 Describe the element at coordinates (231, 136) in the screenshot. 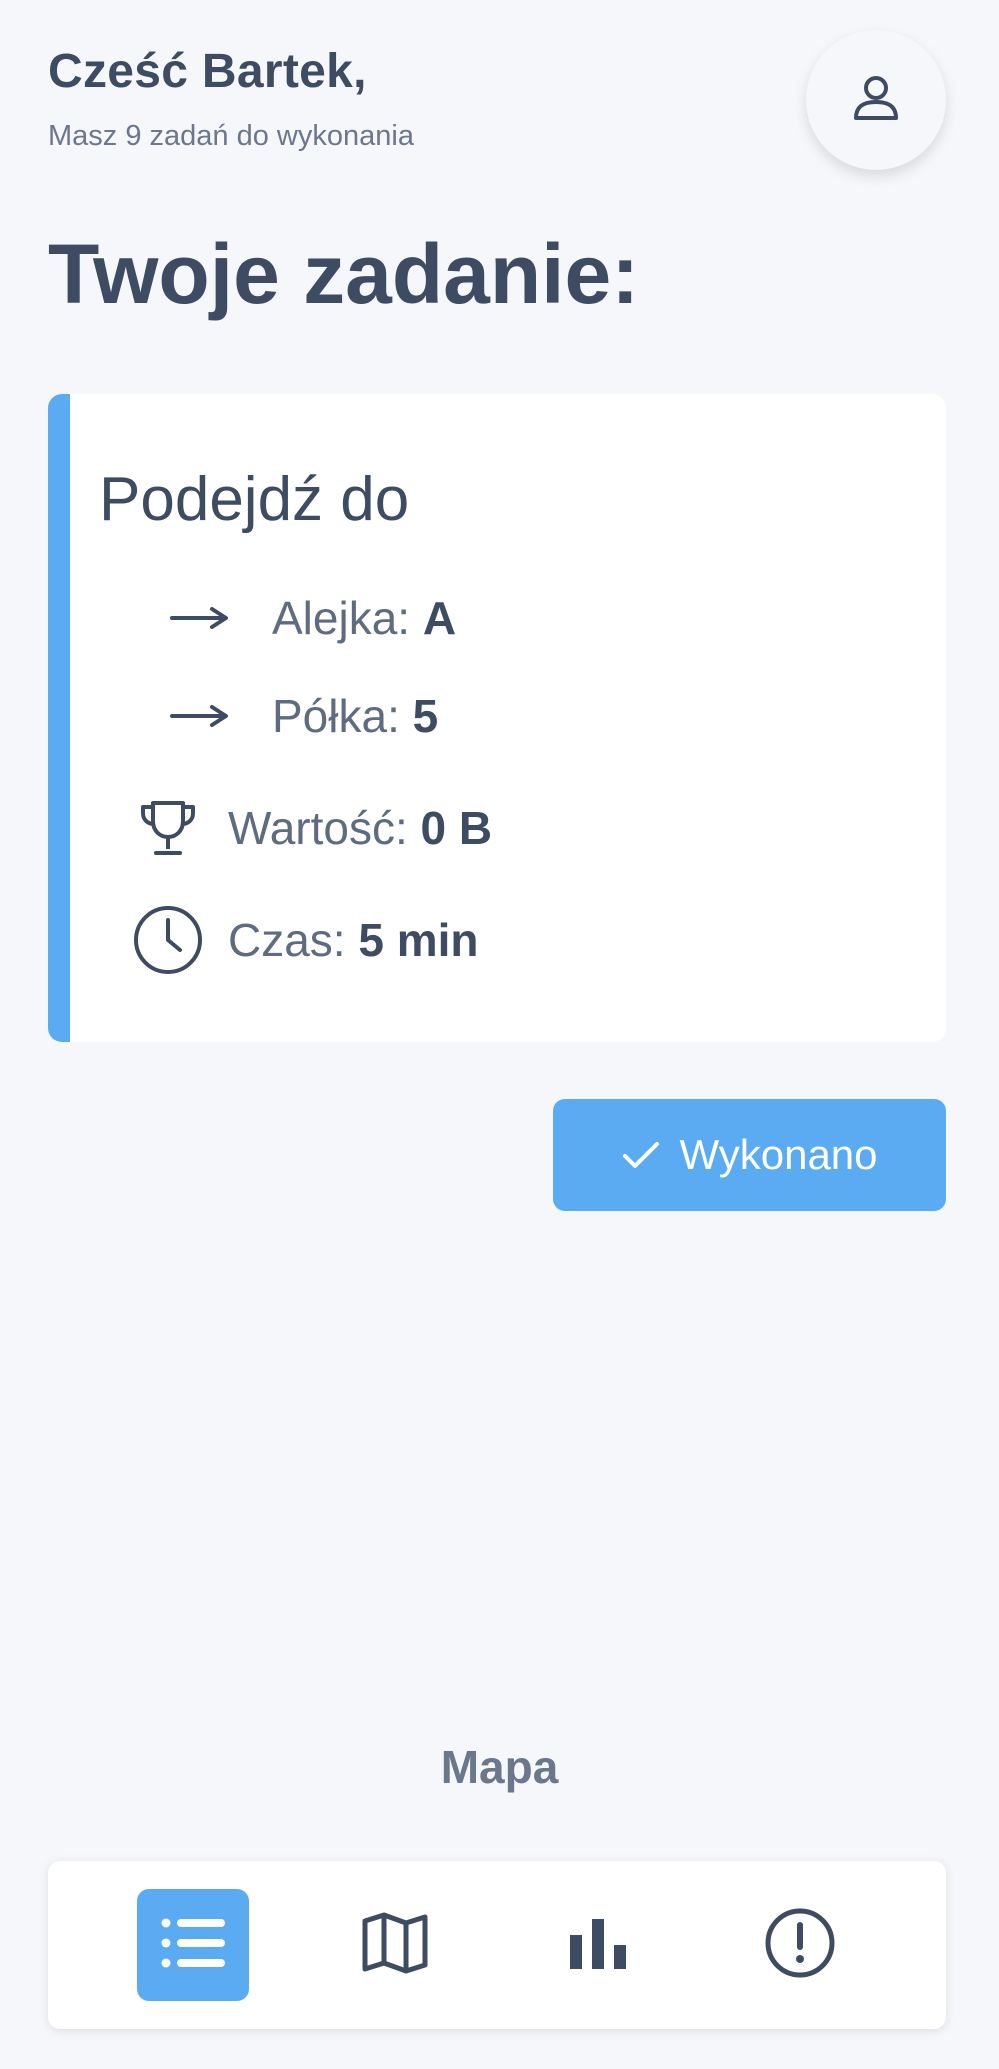

I see `tasks-remaining-subtitle: Masz 9 zadań do wykonania` at that location.